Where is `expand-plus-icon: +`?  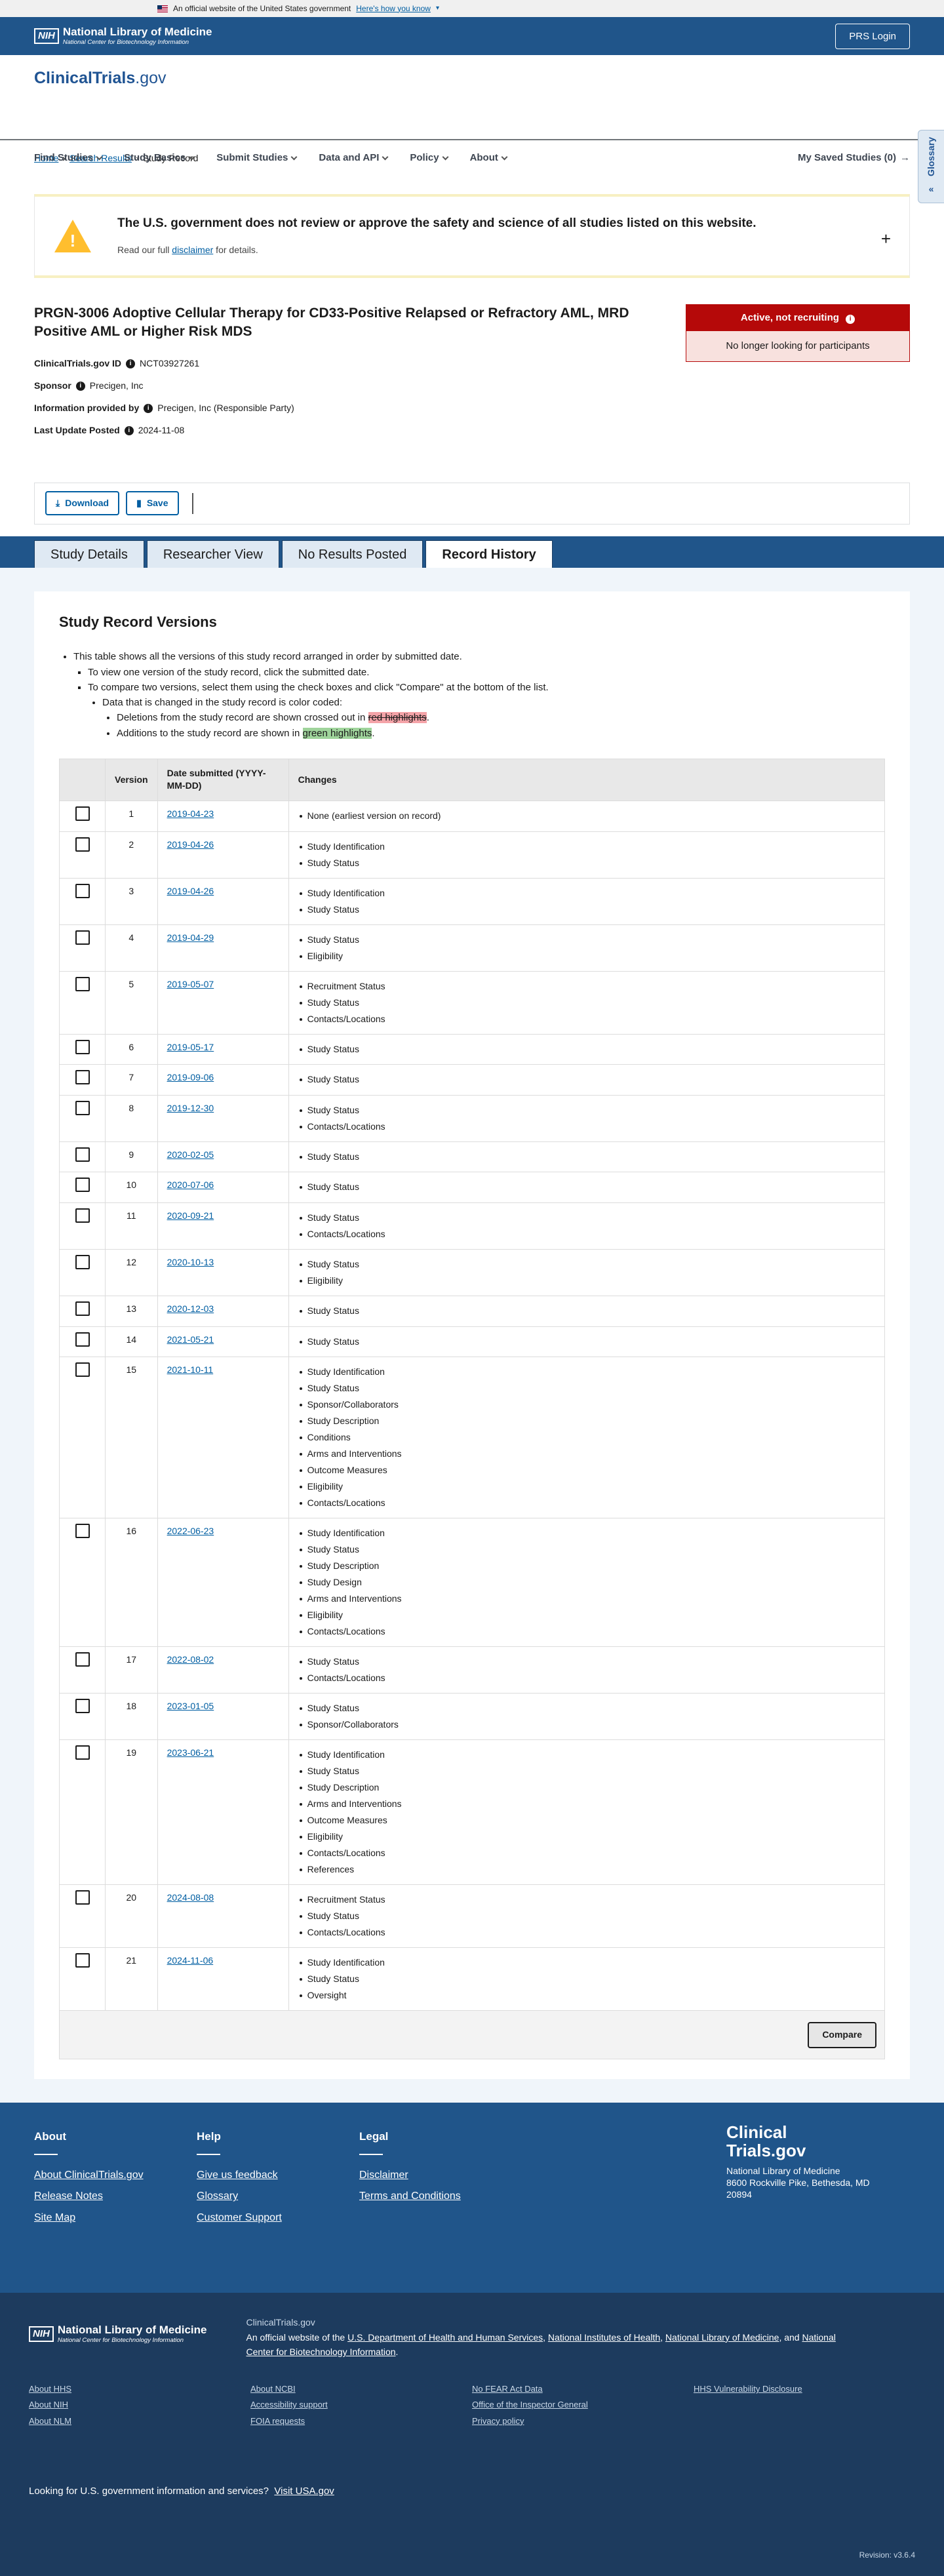 expand-plus-icon: + is located at coordinates (886, 238).